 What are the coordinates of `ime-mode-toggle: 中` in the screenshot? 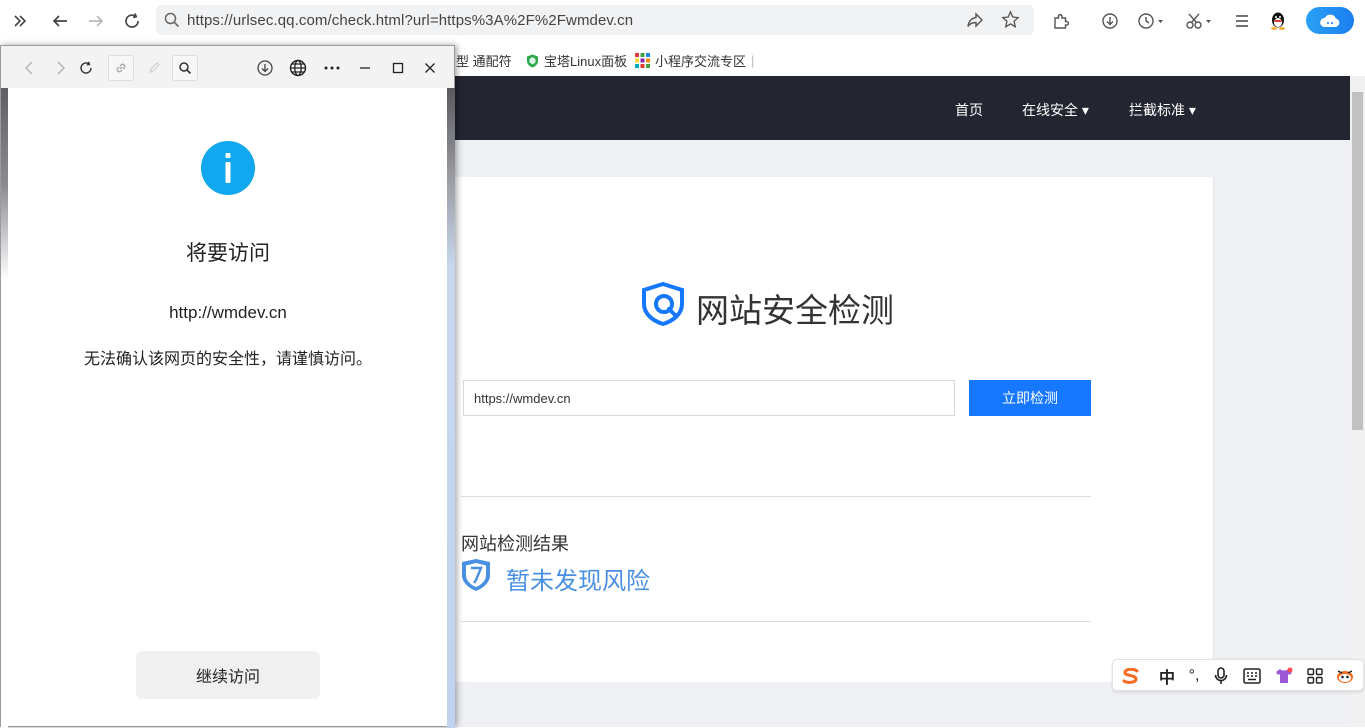 It's located at (1167, 676).